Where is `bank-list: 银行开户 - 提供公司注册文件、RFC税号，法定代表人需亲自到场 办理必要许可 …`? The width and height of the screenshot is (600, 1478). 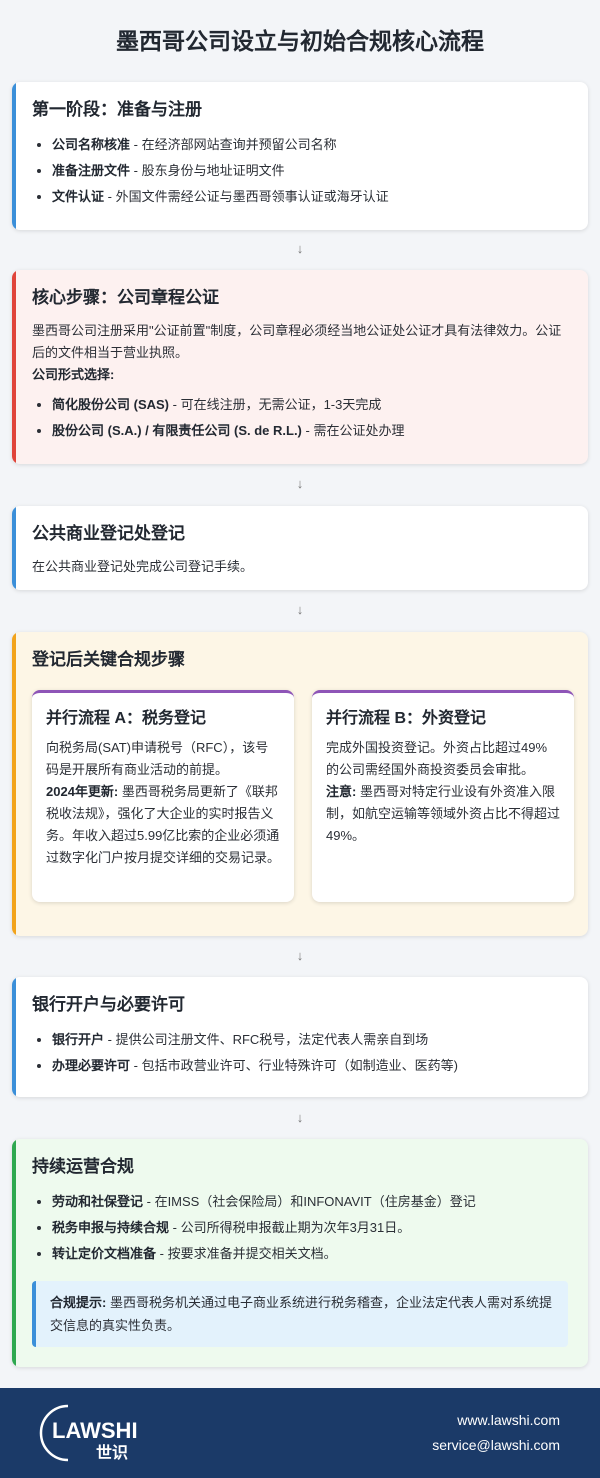 bank-list: 银行开户 - 提供公司注册文件、RFC税号，法定代表人需亲自到场 办理必要许可 … is located at coordinates (300, 1053).